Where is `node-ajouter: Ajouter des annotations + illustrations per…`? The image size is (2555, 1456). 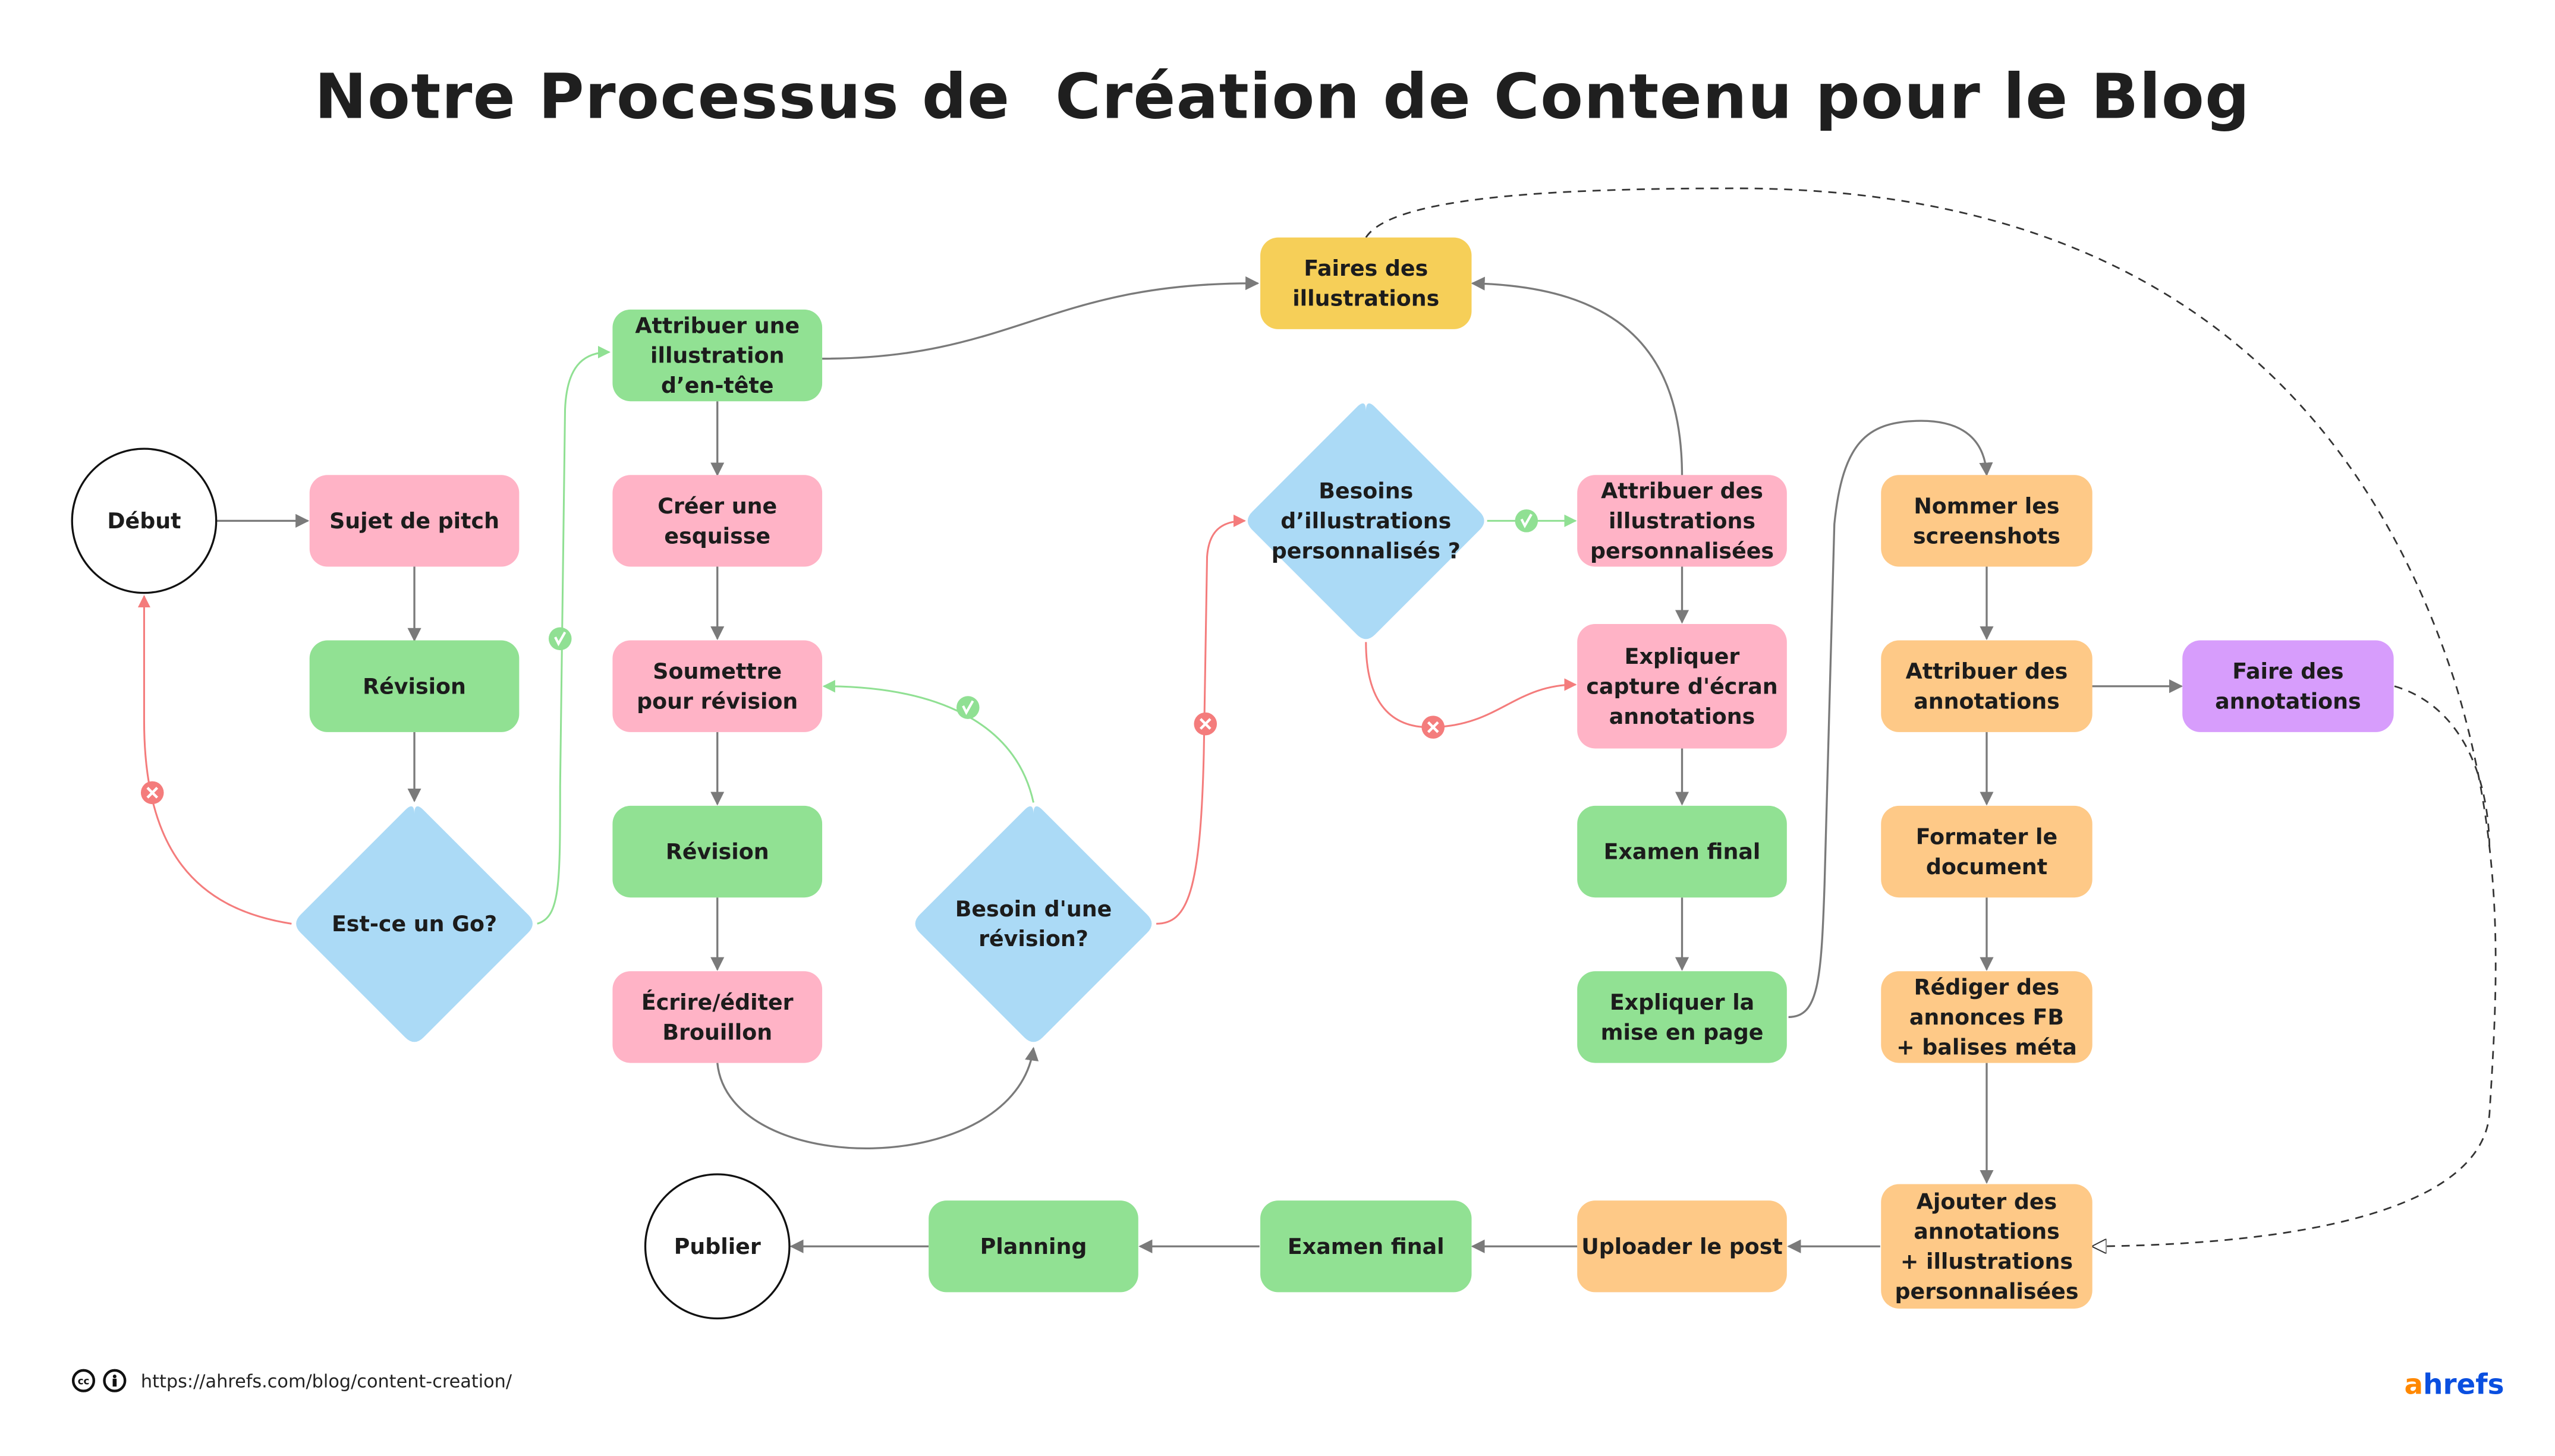
node-ajouter: Ajouter des annotations + illustrations per… is located at coordinates (1987, 1246).